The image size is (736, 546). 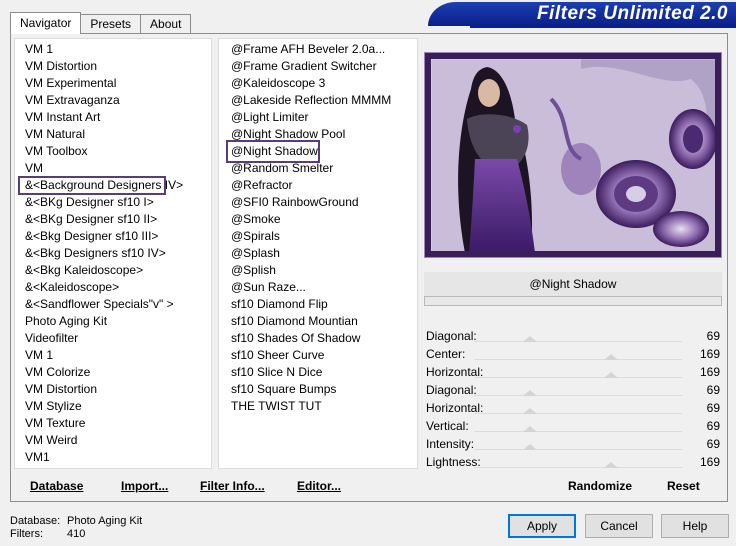 I want to click on category-item: &<Kaleidoscope>, so click(x=113, y=287).